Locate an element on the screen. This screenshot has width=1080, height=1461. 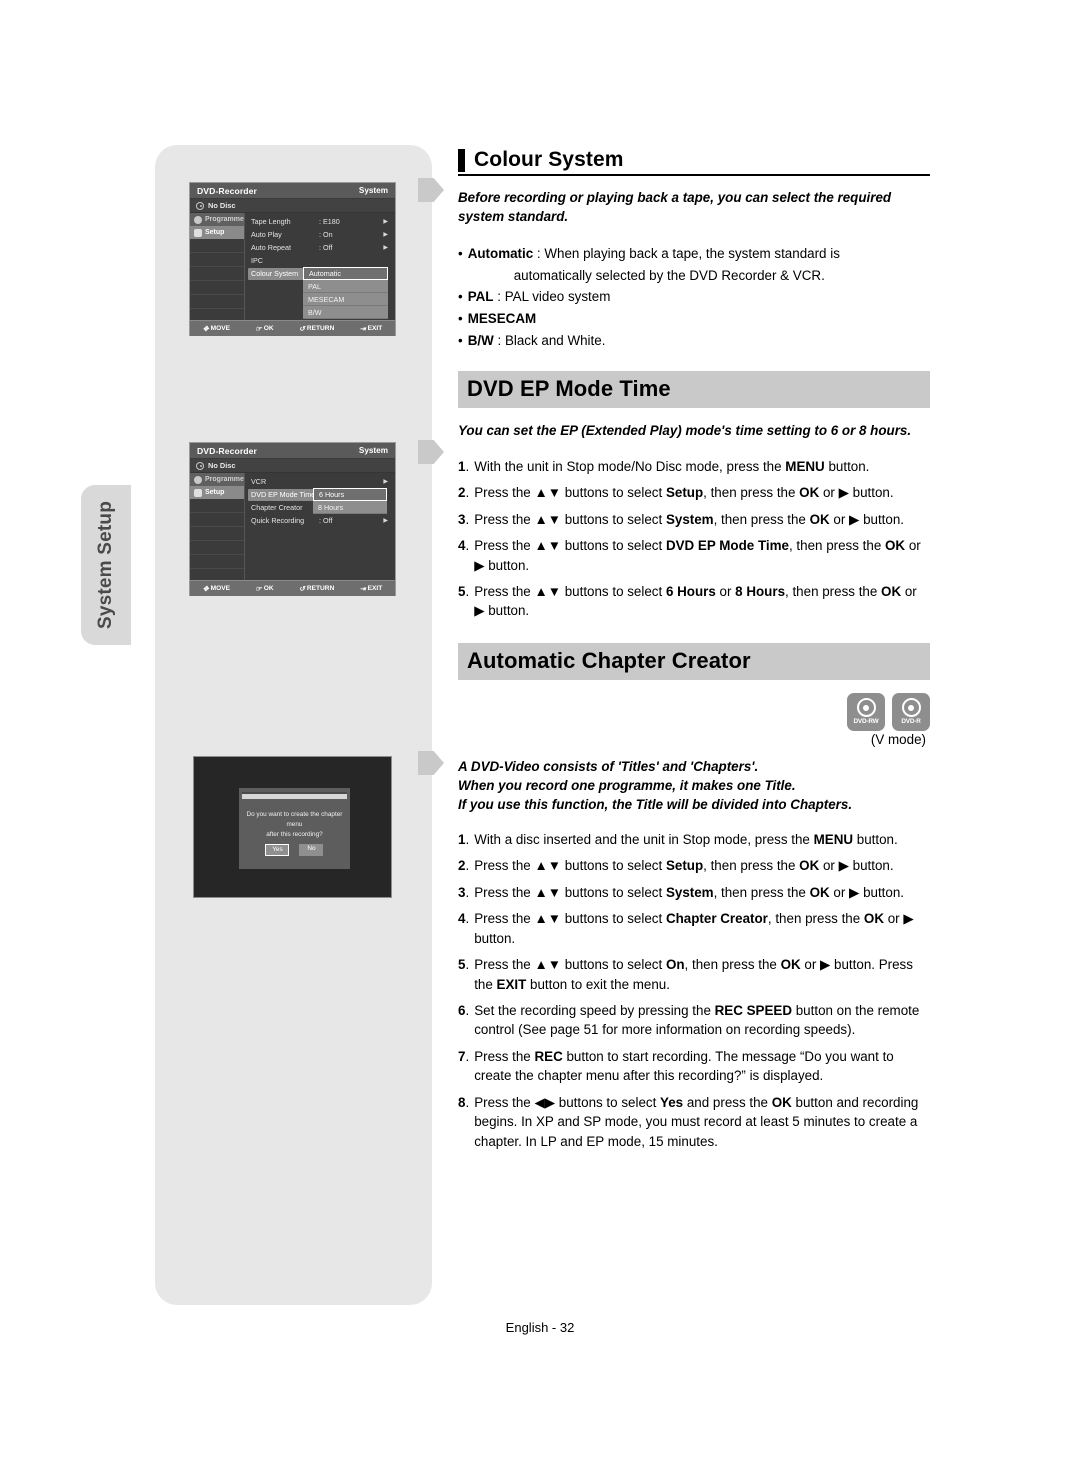
osd-dropdown-option: MESECAM is located at coordinates (345, 299).